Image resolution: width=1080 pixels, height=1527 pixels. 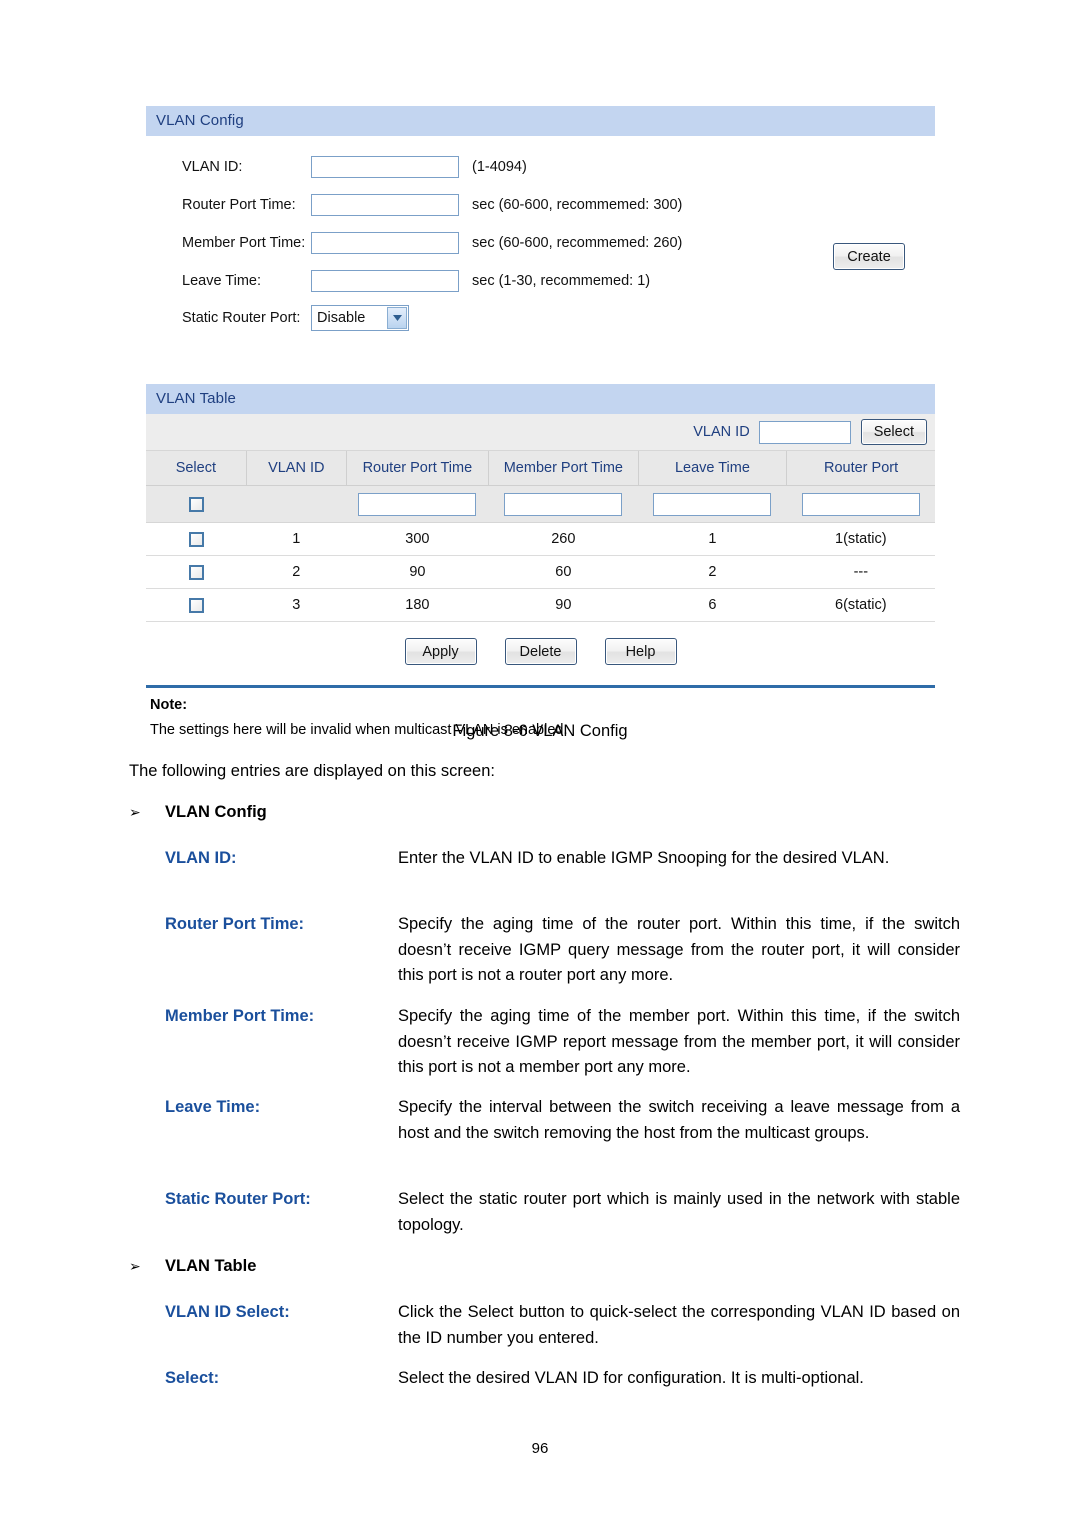 I want to click on row-leave-time: 1, so click(x=712, y=539).